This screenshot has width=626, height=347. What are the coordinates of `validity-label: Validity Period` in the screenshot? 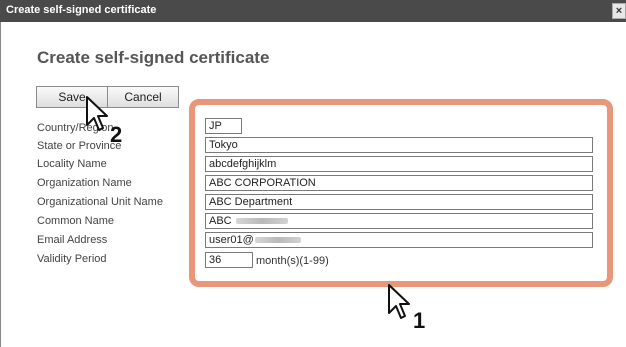 It's located at (72, 259).